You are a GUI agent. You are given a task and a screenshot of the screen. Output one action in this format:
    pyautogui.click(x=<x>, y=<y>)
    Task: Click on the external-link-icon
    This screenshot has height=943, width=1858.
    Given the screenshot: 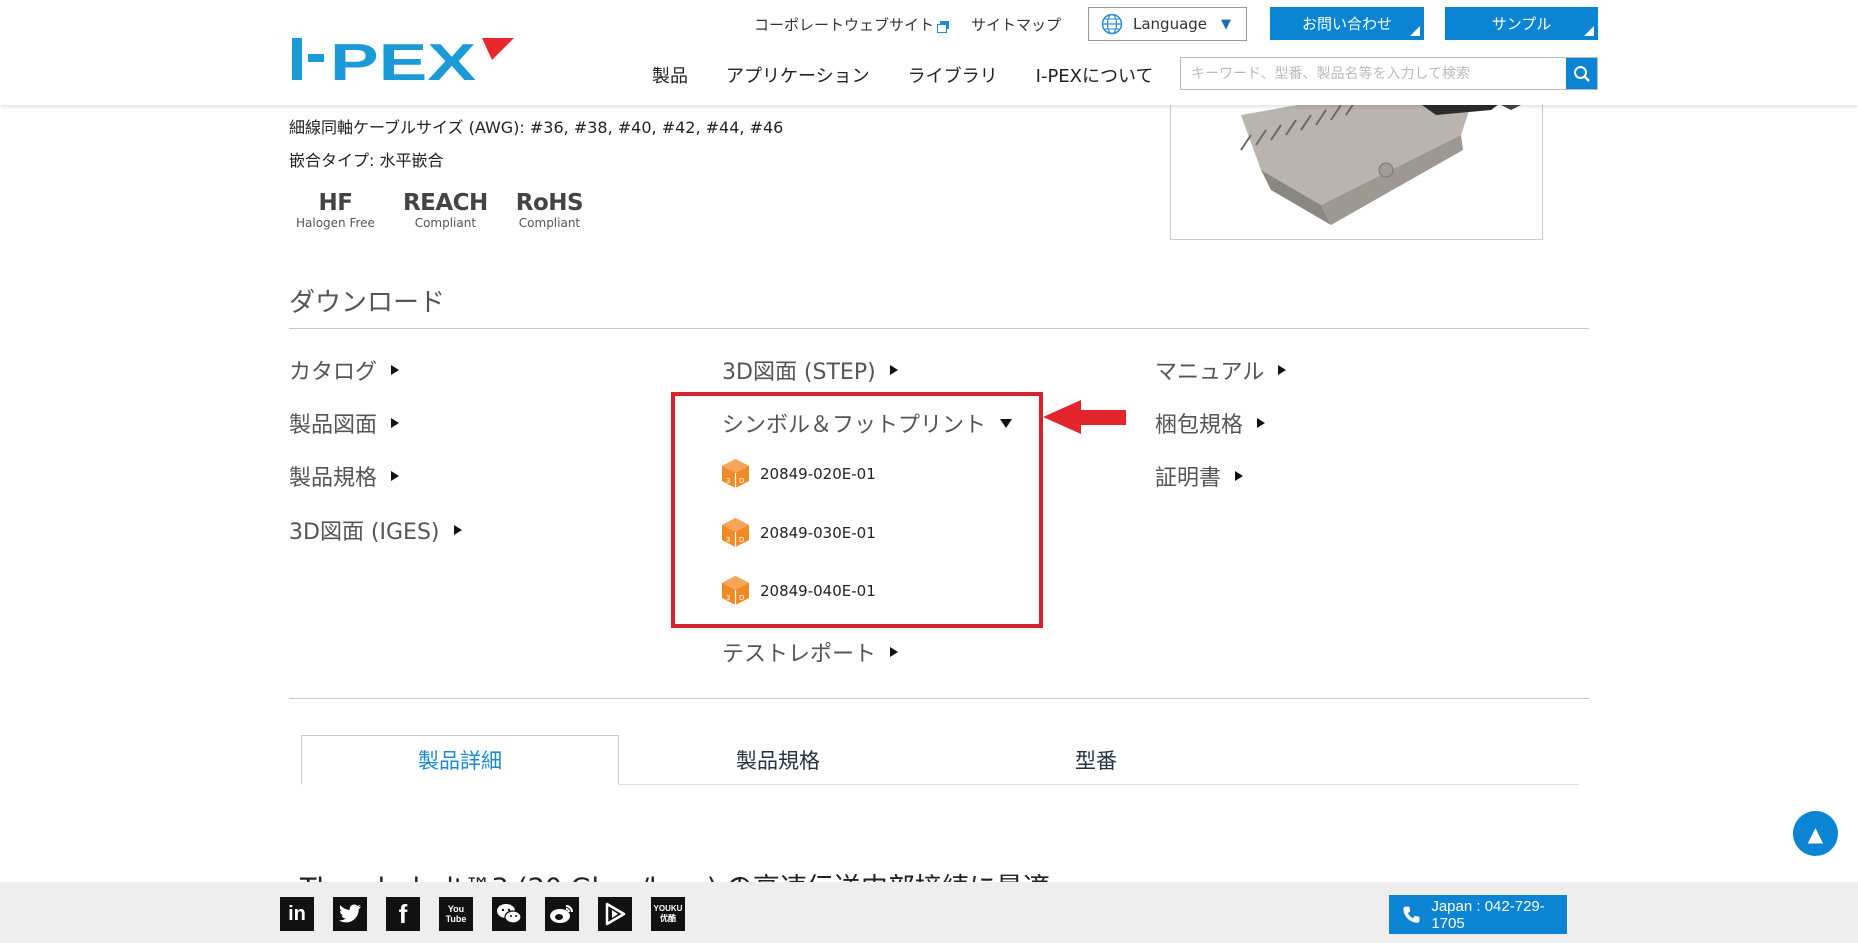 What is the action you would take?
    pyautogui.click(x=943, y=26)
    